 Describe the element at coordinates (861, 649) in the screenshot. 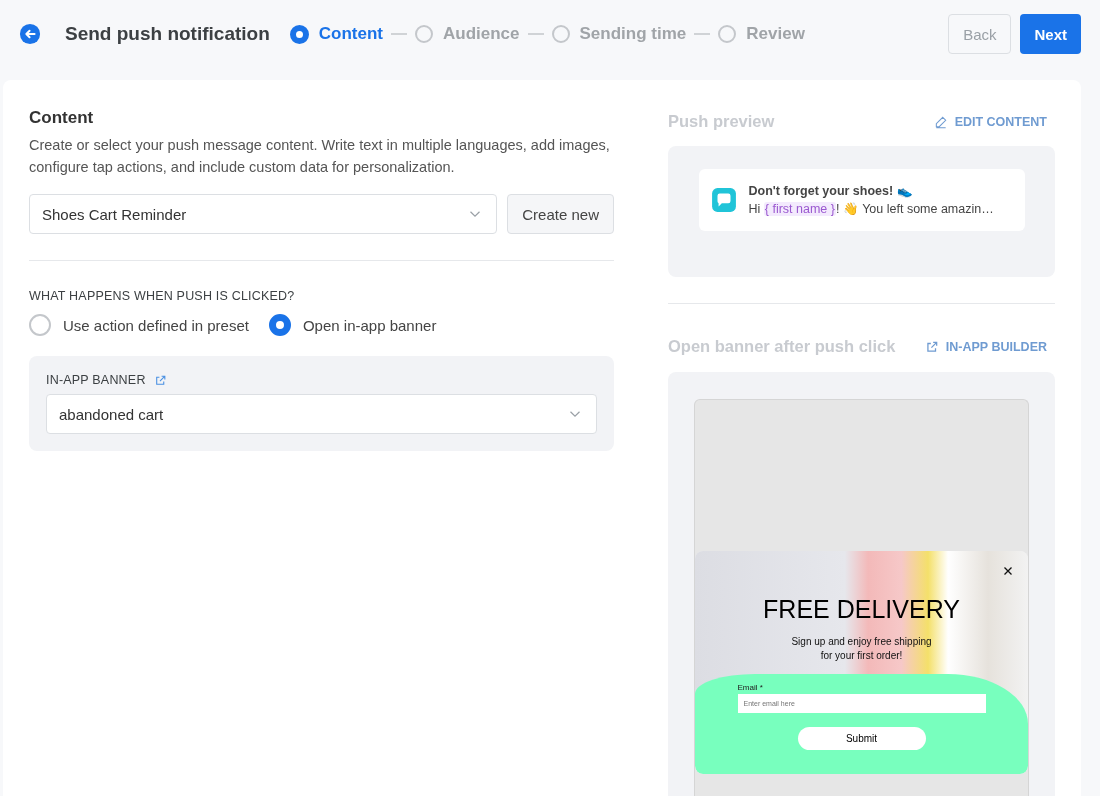

I see `banner-text: Sign up and enjoy free shipping for your first order!` at that location.